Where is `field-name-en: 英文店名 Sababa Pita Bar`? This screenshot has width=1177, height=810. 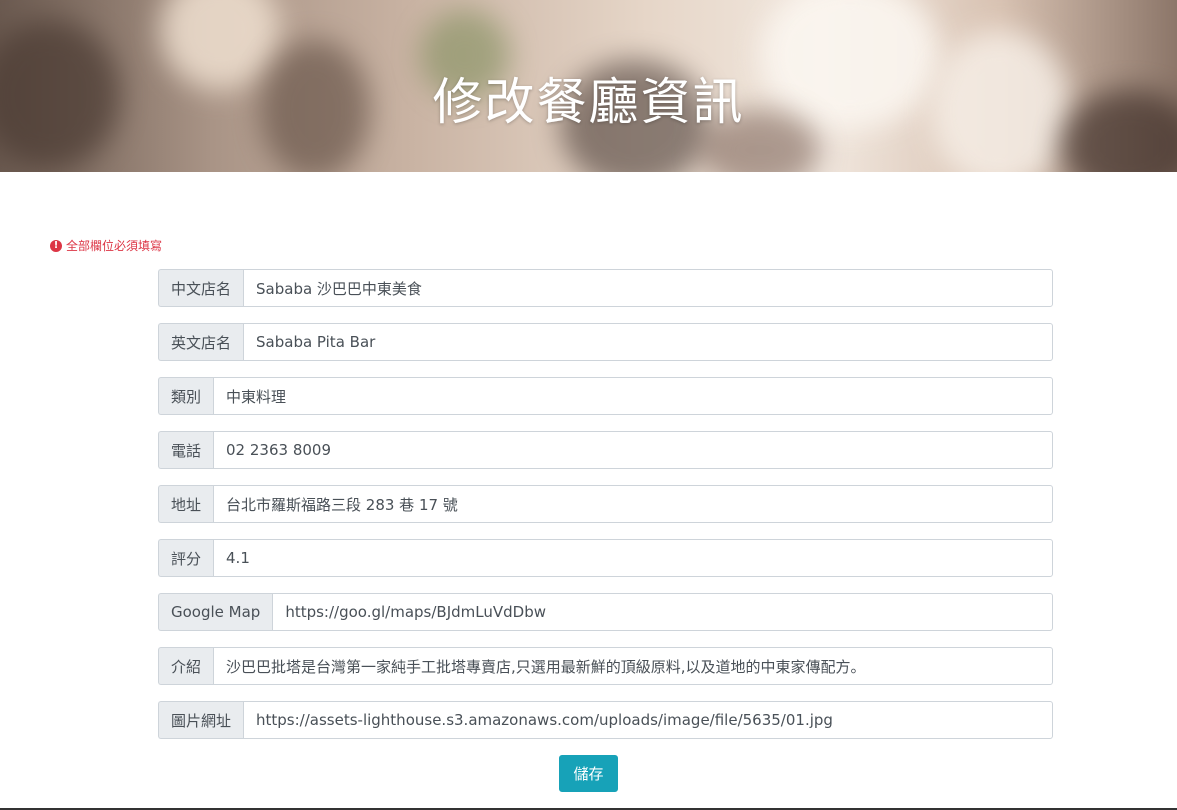
field-name-en: 英文店名 Sababa Pita Bar is located at coordinates (605, 342).